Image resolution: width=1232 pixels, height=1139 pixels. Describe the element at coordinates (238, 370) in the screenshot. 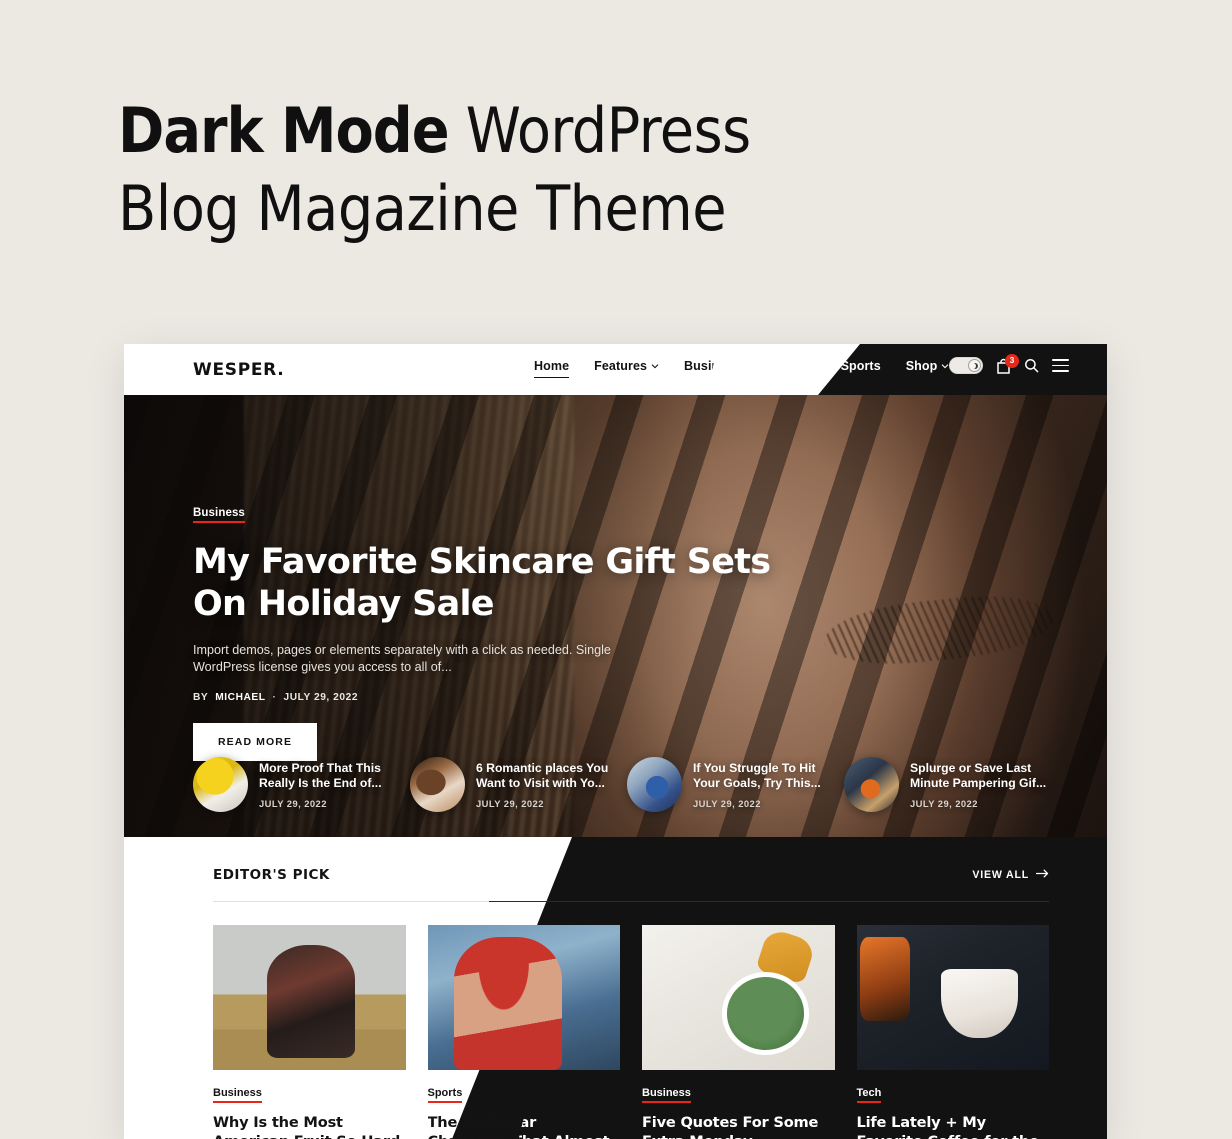

I see `site-logo: WESPER.` at that location.